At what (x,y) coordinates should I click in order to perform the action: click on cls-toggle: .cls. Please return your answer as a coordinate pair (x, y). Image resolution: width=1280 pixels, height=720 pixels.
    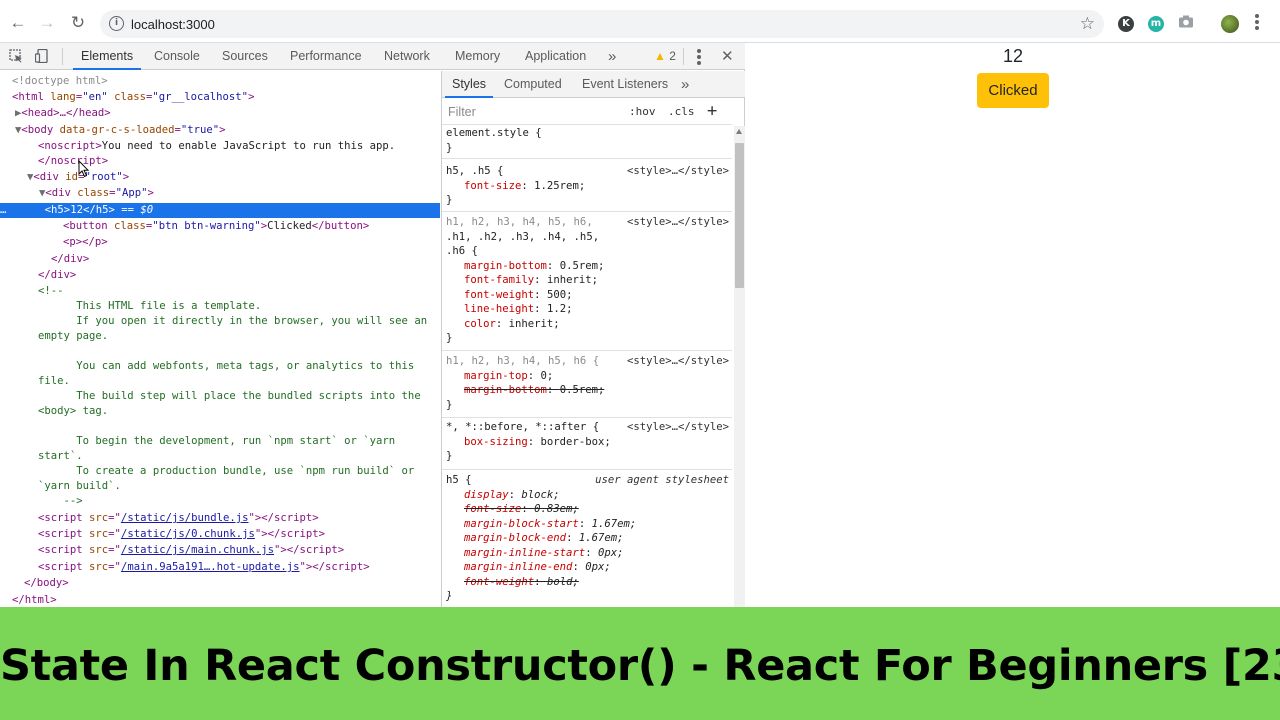
    Looking at the image, I should click on (681, 111).